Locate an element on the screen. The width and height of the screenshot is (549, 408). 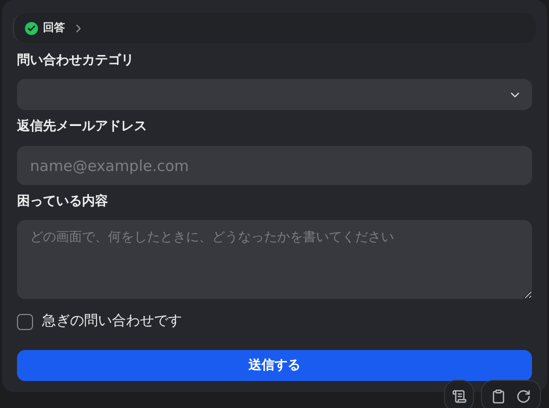
clipboard-icon is located at coordinates (498, 396).